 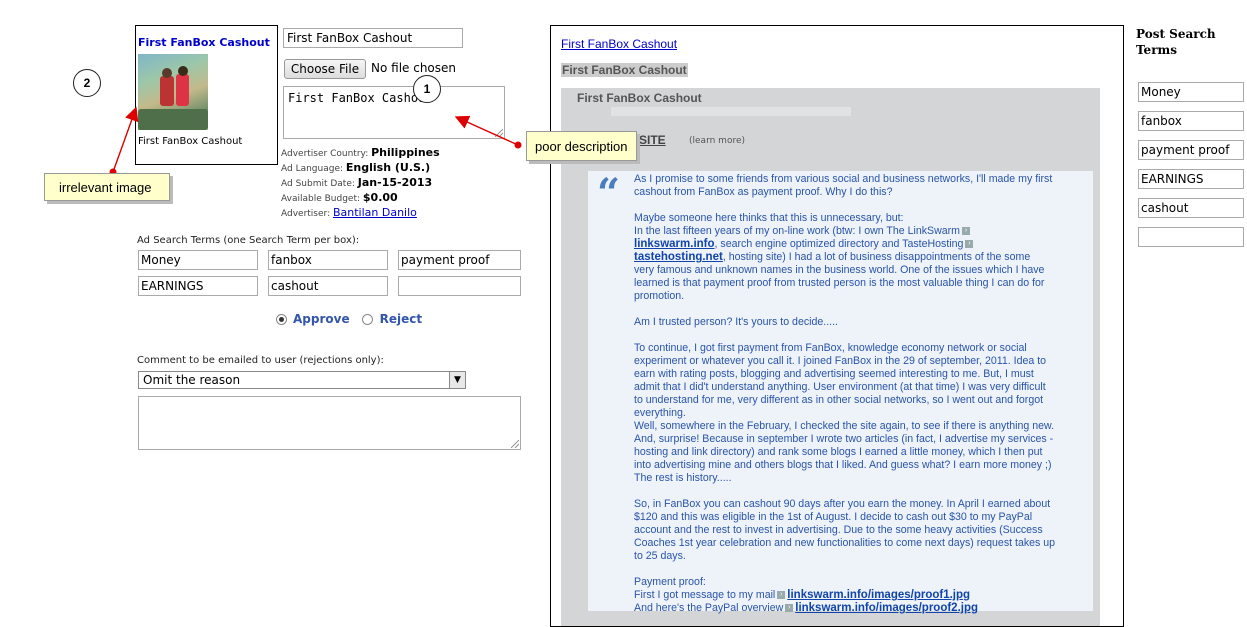 What do you see at coordinates (427, 89) in the screenshot?
I see `annotation-marker-1: 1` at bounding box center [427, 89].